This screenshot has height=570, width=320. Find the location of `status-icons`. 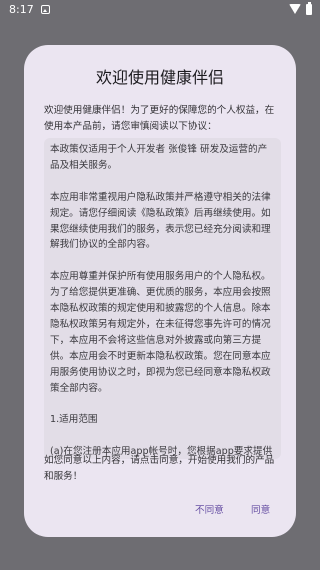

status-icons is located at coordinates (300, 8).